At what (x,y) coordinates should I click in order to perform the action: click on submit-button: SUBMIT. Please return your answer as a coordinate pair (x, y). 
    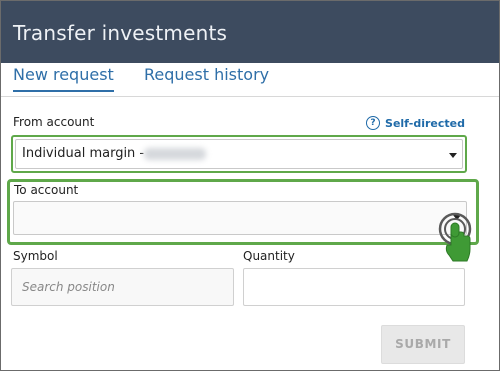
    Looking at the image, I should click on (423, 344).